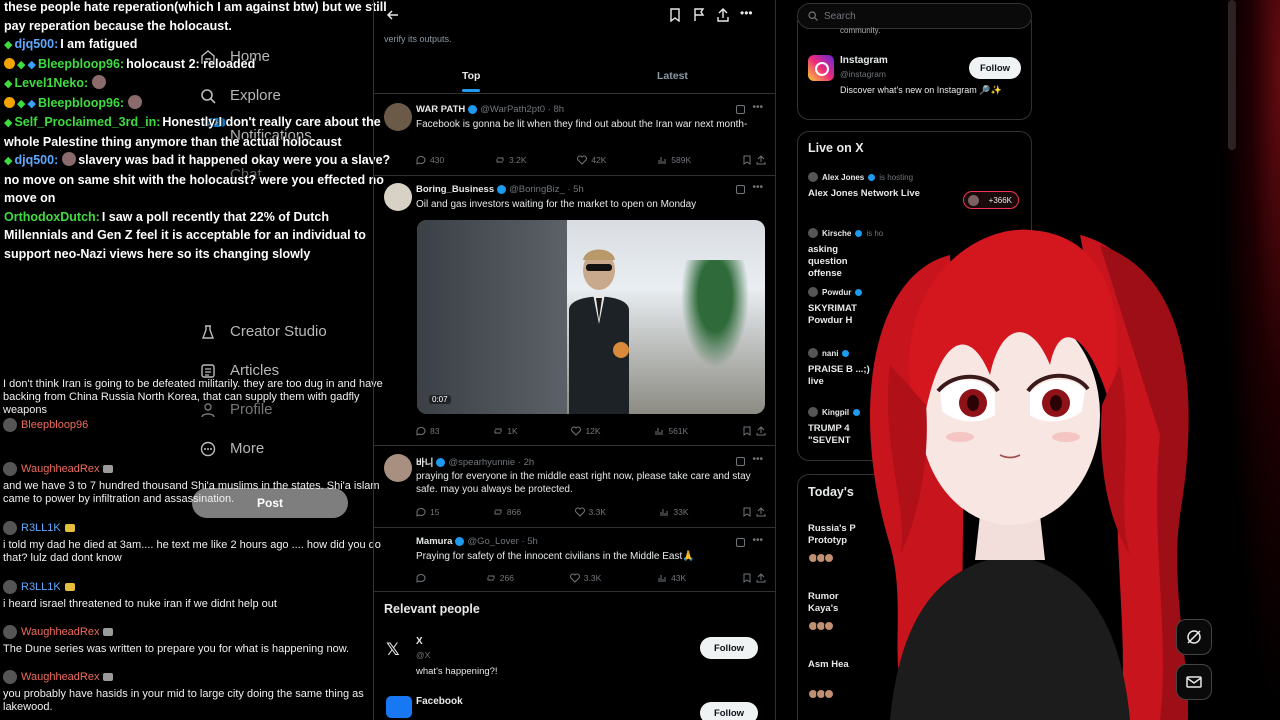 This screenshot has width=1280, height=720. What do you see at coordinates (597, 512) in the screenshot?
I see `like-count: 3.3K` at bounding box center [597, 512].